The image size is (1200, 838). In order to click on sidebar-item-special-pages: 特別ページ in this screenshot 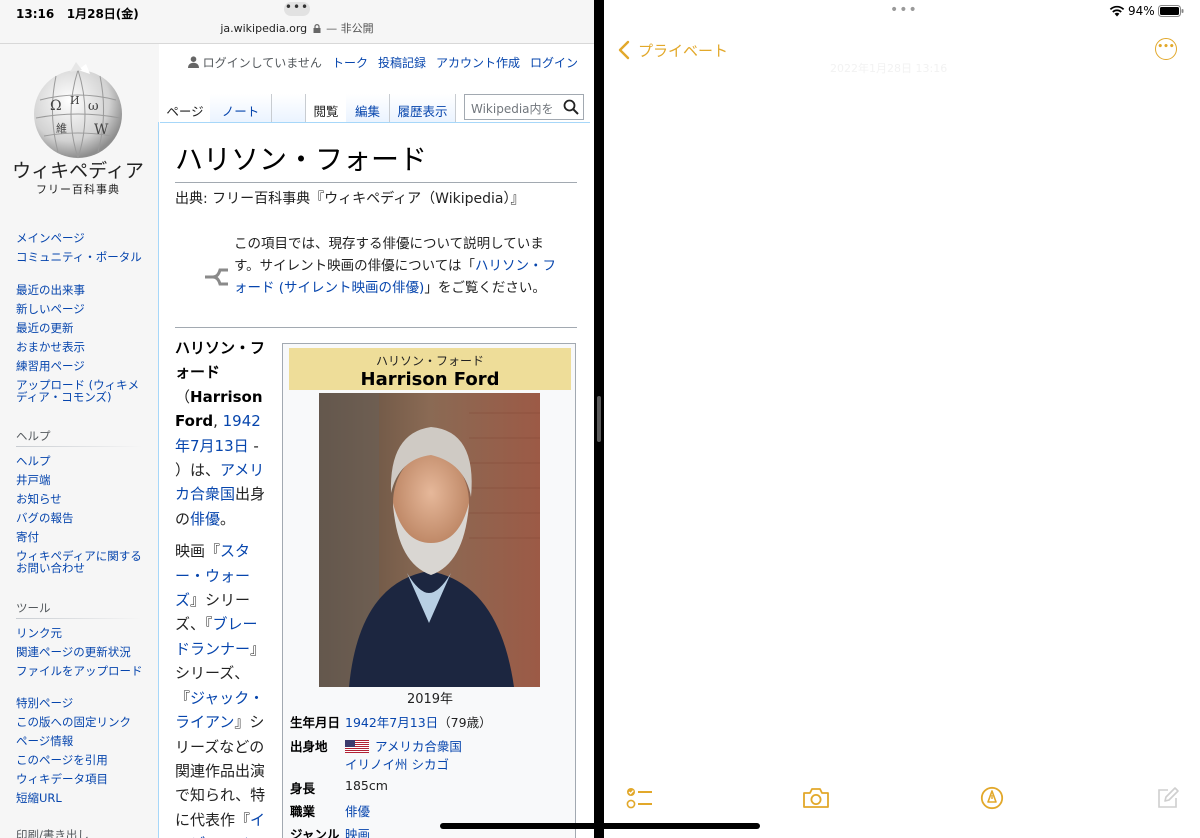, I will do `click(81, 703)`.